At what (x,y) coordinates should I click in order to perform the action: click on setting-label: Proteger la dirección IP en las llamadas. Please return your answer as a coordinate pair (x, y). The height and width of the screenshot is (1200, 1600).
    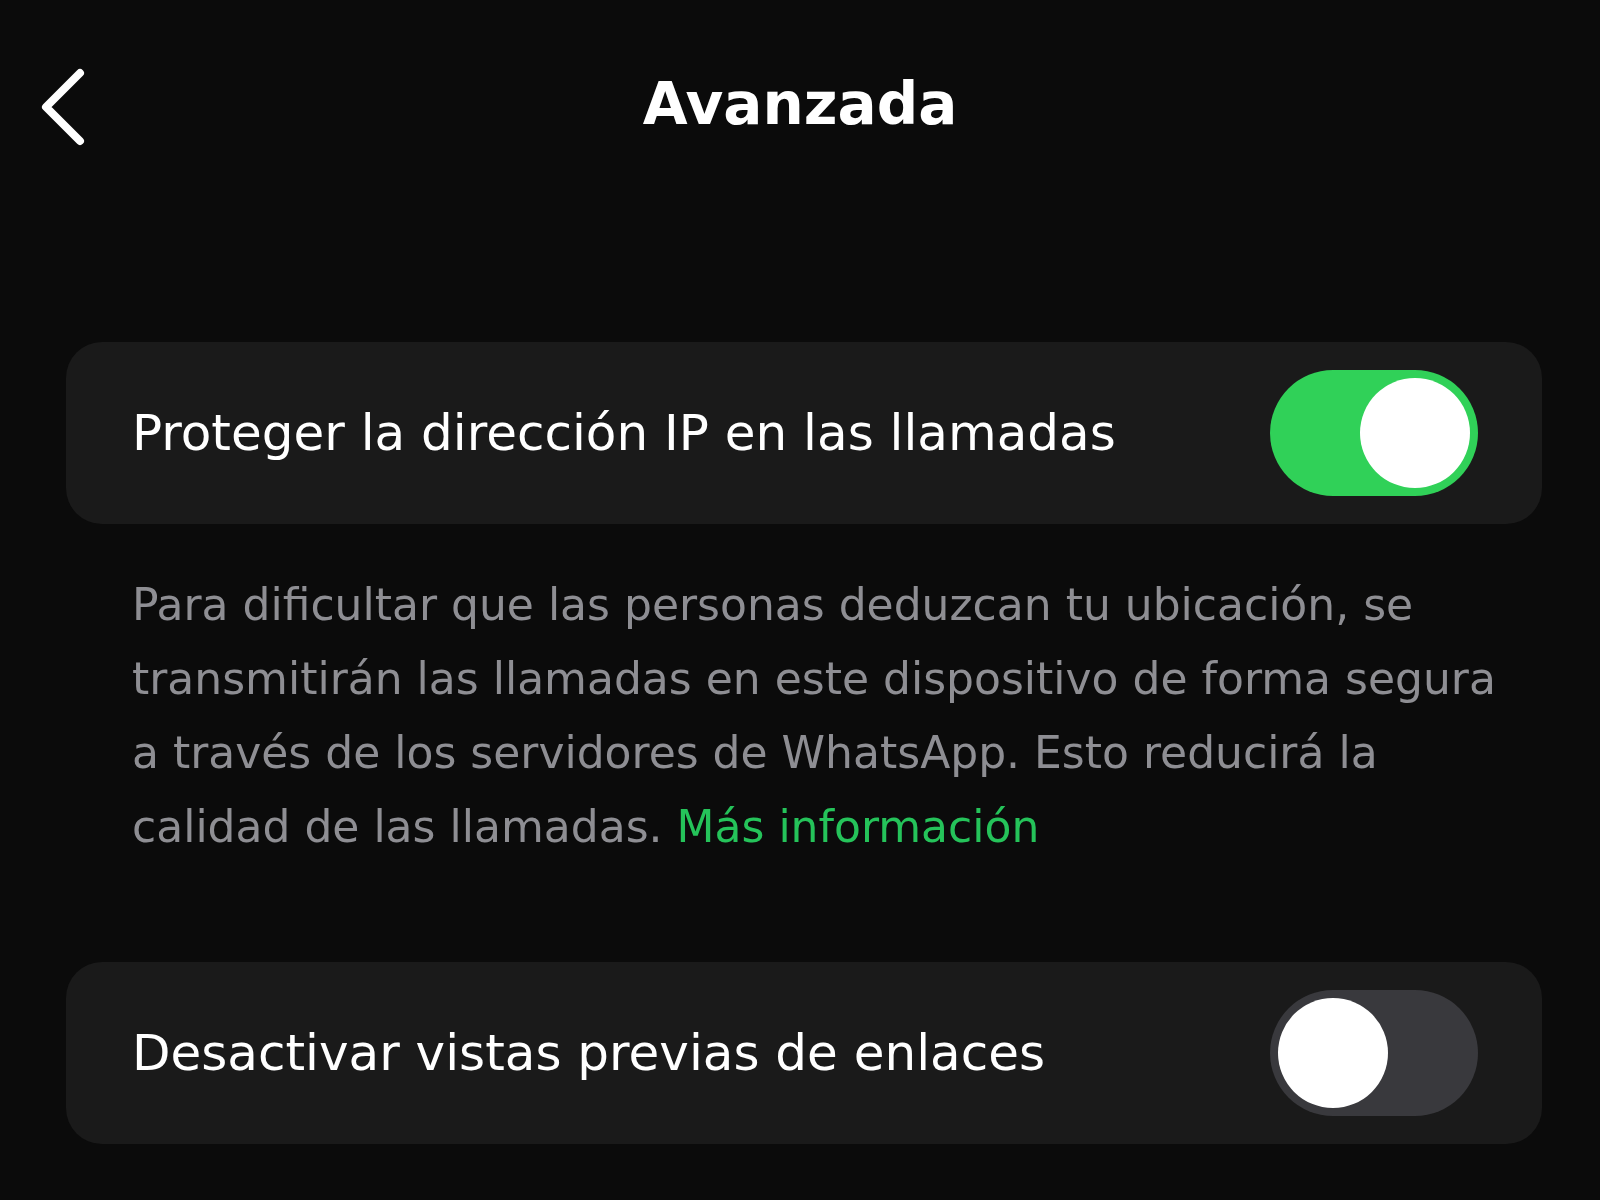
    Looking at the image, I should click on (624, 433).